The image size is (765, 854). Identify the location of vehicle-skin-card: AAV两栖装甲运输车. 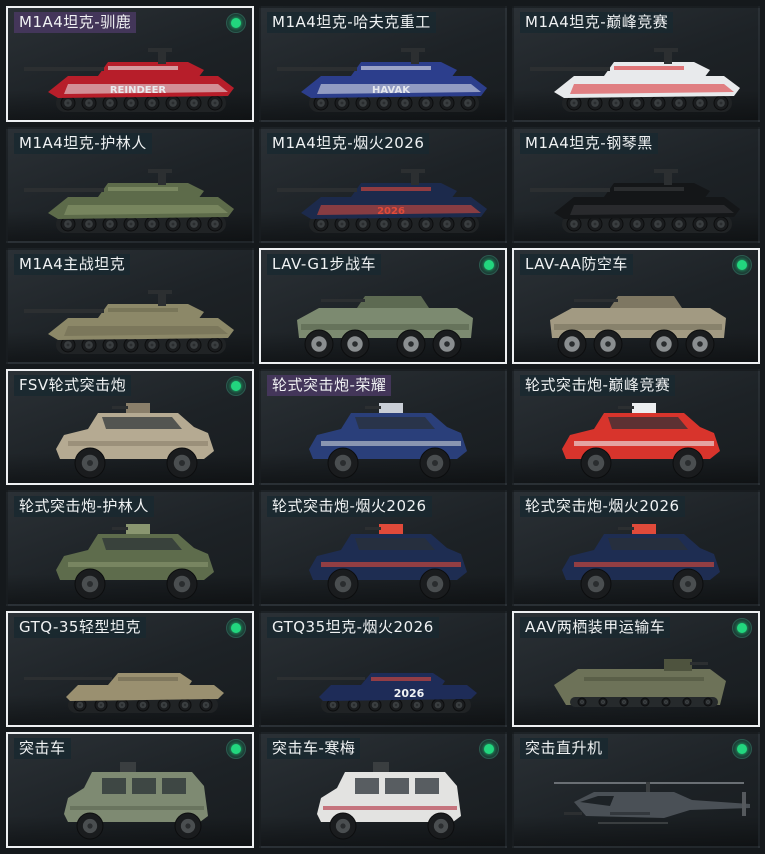
(636, 669).